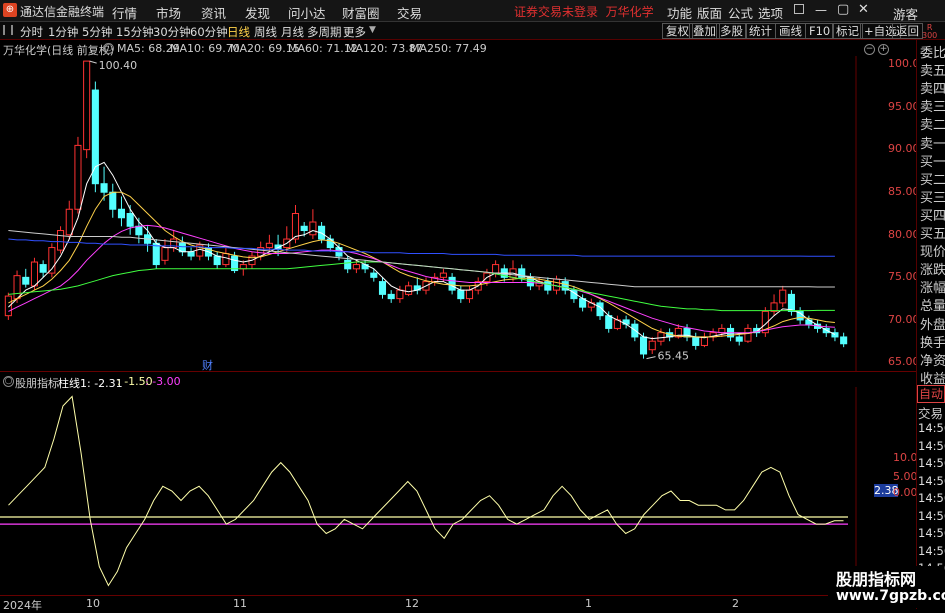  I want to click on quote-field-7: 买二, so click(932, 180).